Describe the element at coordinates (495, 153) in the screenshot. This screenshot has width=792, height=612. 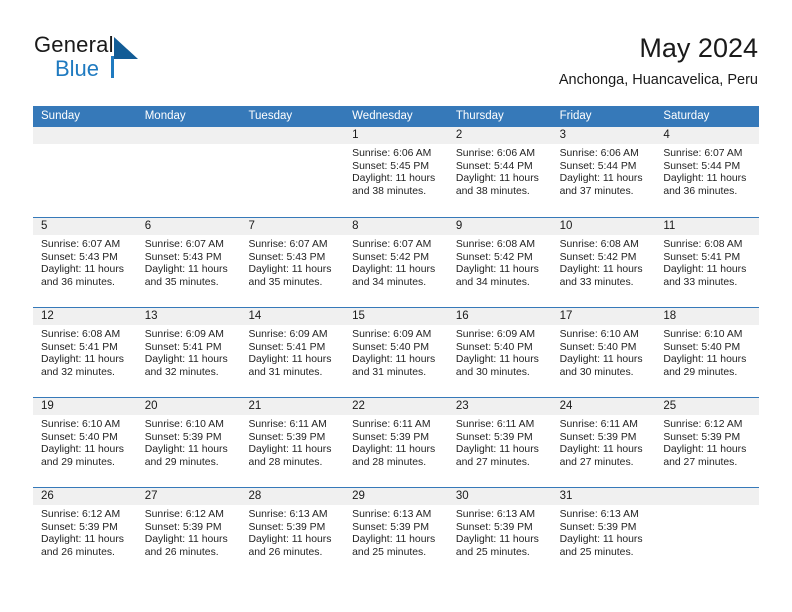
I see `sunrise-text: Sunrise: 6:06 AM` at that location.